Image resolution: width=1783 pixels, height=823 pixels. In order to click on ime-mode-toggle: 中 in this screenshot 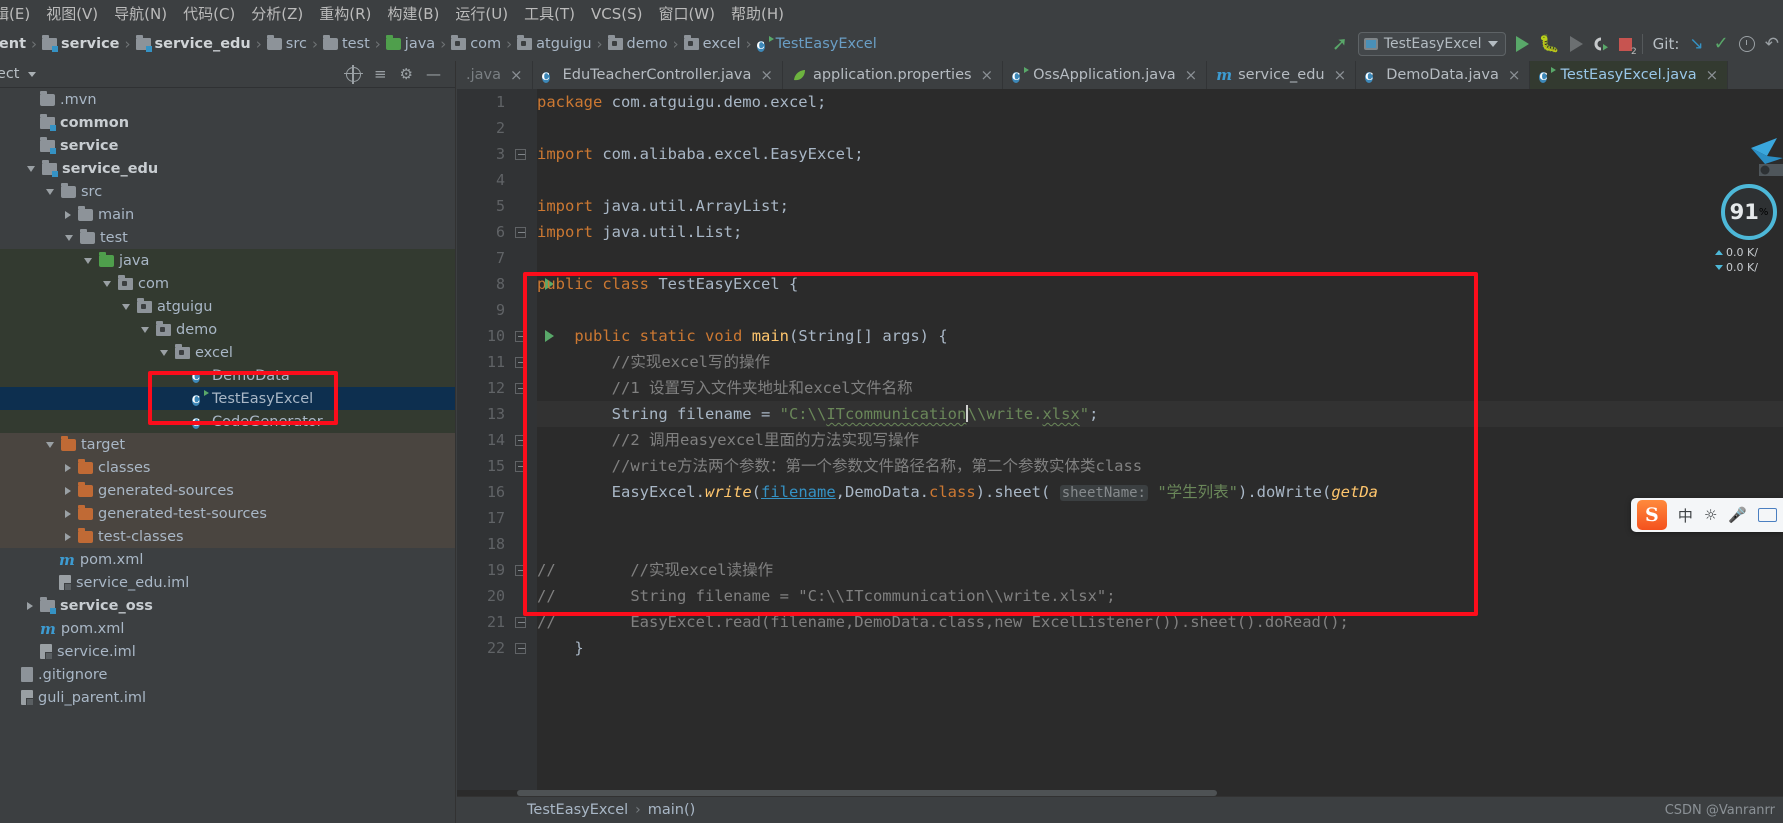, I will do `click(1685, 515)`.